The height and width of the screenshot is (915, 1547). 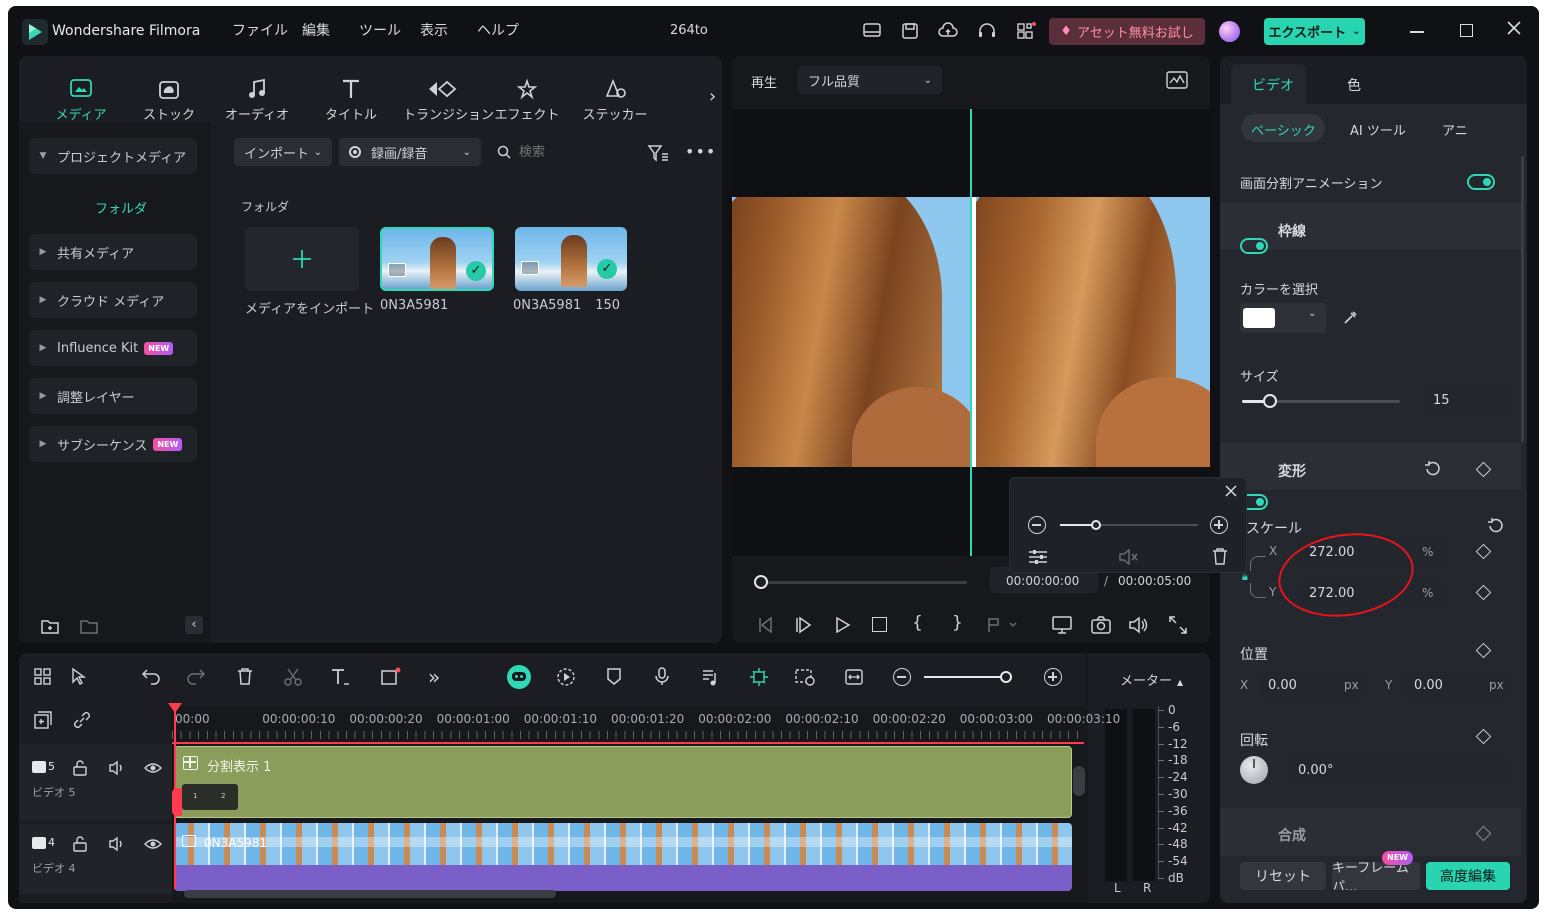 What do you see at coordinates (1006, 677) in the screenshot?
I see `timeline-zoom-thumb` at bounding box center [1006, 677].